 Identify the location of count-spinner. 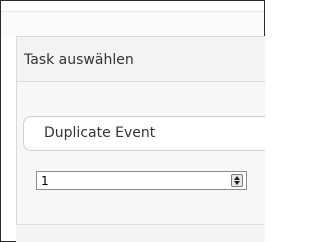
(141, 180).